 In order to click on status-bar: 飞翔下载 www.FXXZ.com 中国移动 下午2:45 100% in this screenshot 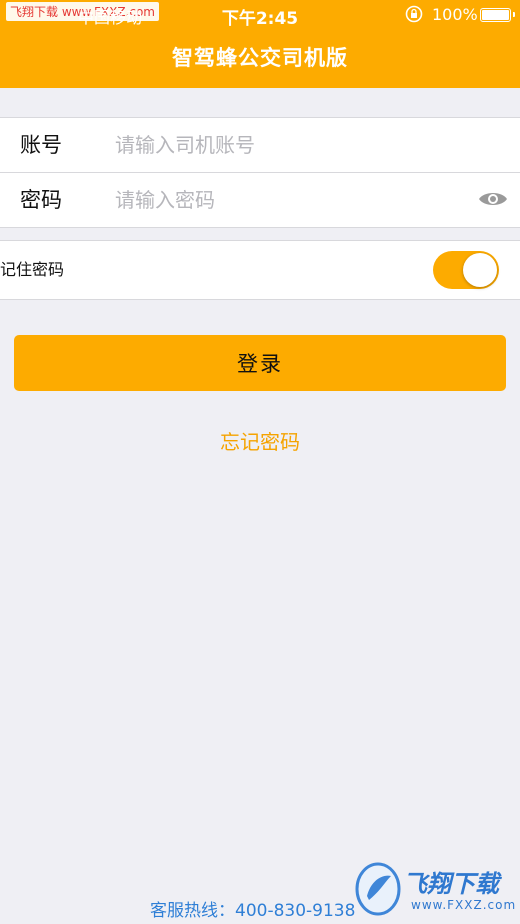, I will do `click(260, 15)`.